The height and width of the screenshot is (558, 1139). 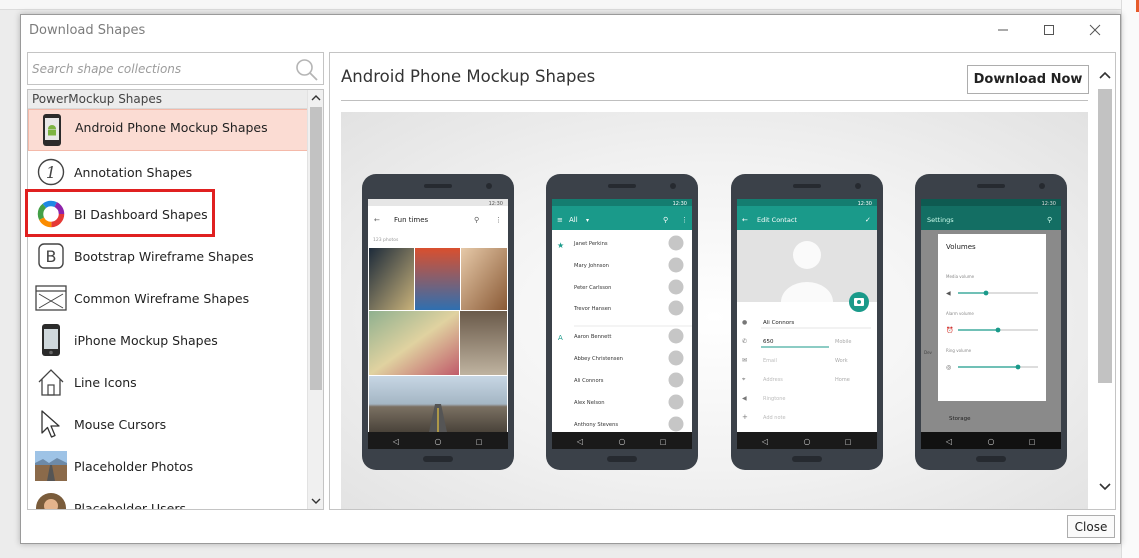 I want to click on search-input, so click(x=158, y=68).